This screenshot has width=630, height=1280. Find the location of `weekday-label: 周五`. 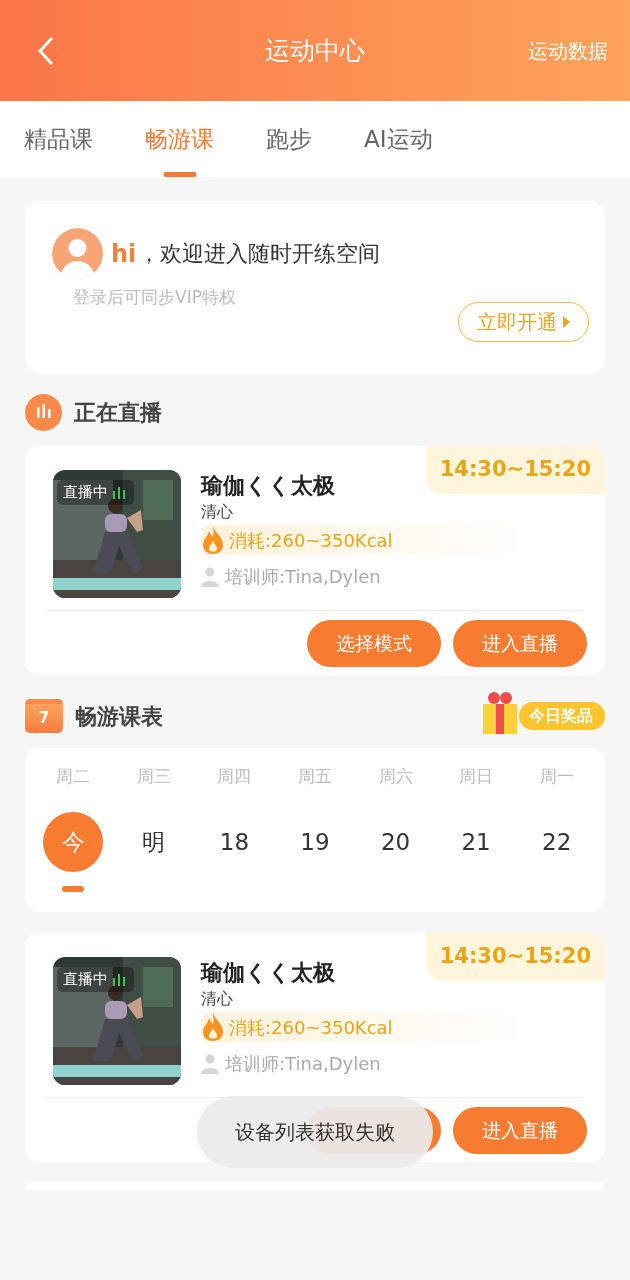

weekday-label: 周五 is located at coordinates (315, 776).